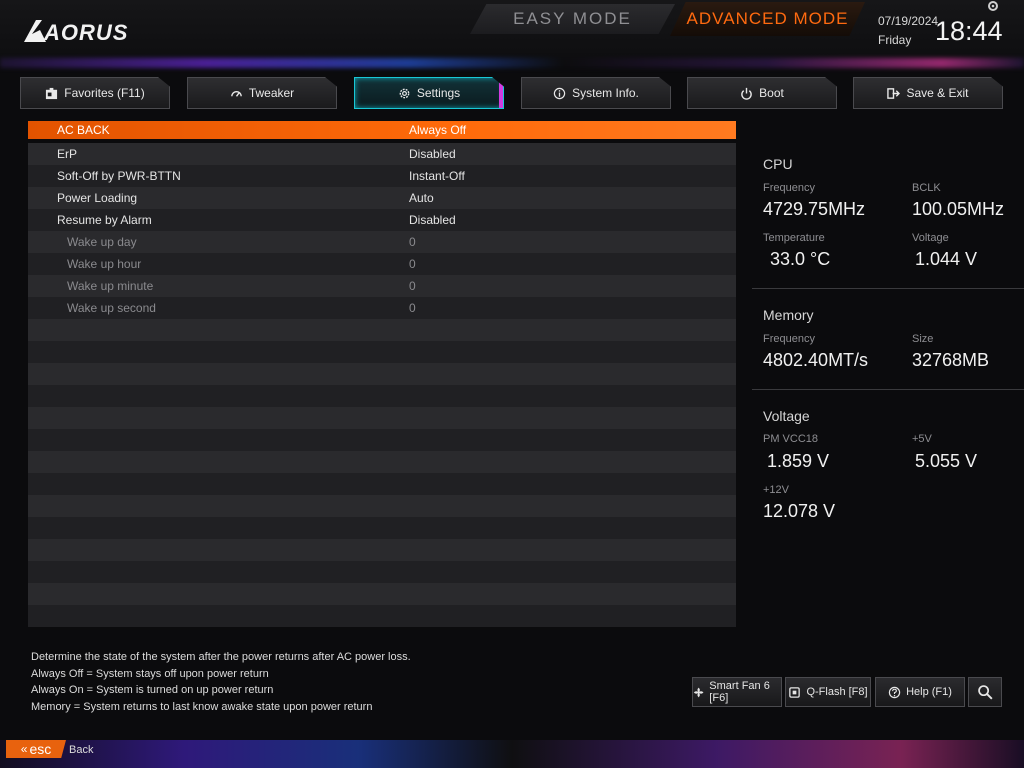 Image resolution: width=1024 pixels, height=768 pixels. What do you see at coordinates (83, 130) in the screenshot?
I see `setting-name: AC BACK` at bounding box center [83, 130].